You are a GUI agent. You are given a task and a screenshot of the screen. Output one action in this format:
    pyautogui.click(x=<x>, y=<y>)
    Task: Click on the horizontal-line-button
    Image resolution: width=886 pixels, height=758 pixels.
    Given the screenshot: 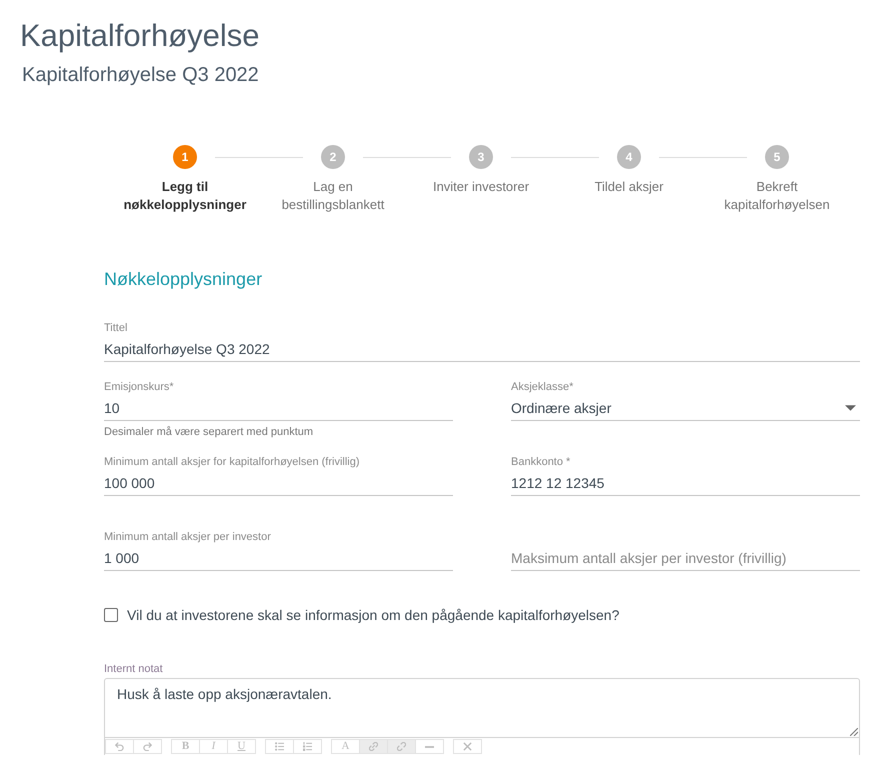 What is the action you would take?
    pyautogui.click(x=429, y=746)
    